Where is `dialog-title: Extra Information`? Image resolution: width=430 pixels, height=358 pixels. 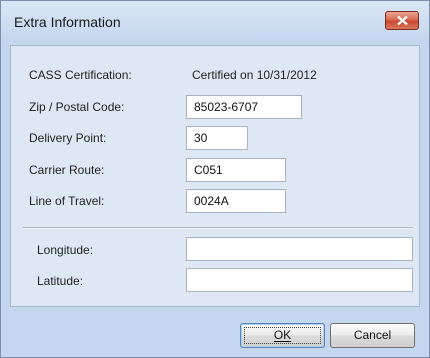
dialog-title: Extra Information is located at coordinates (67, 22).